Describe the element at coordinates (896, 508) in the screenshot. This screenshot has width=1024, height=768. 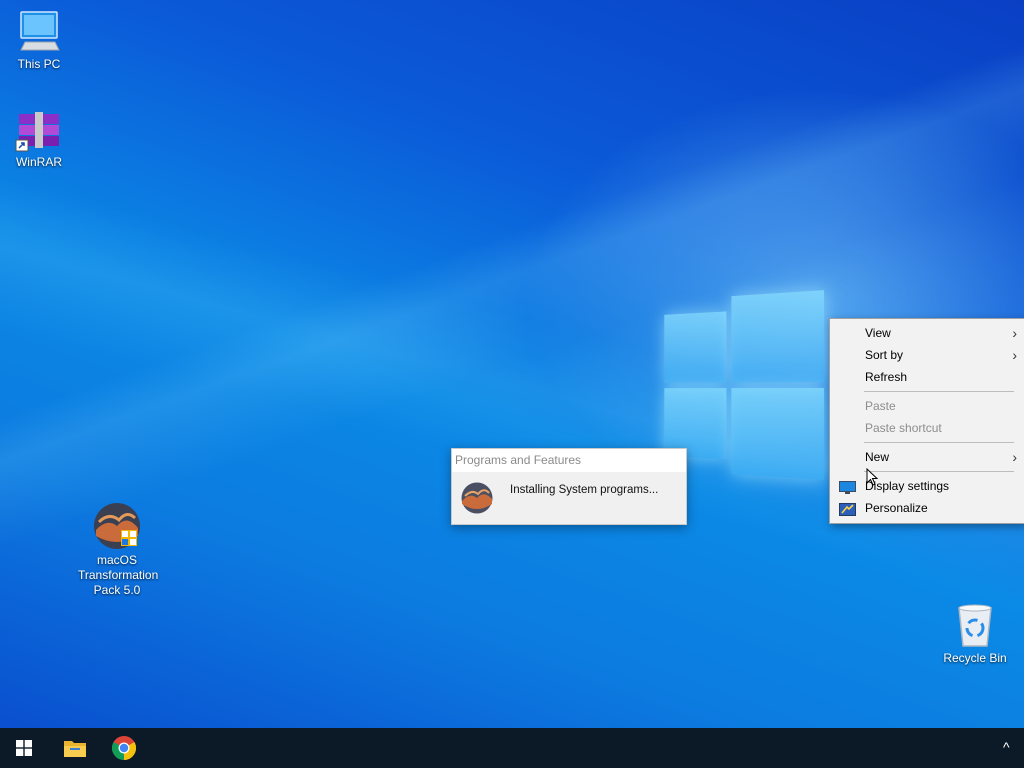
I see `menu-item-label: Personalize` at that location.